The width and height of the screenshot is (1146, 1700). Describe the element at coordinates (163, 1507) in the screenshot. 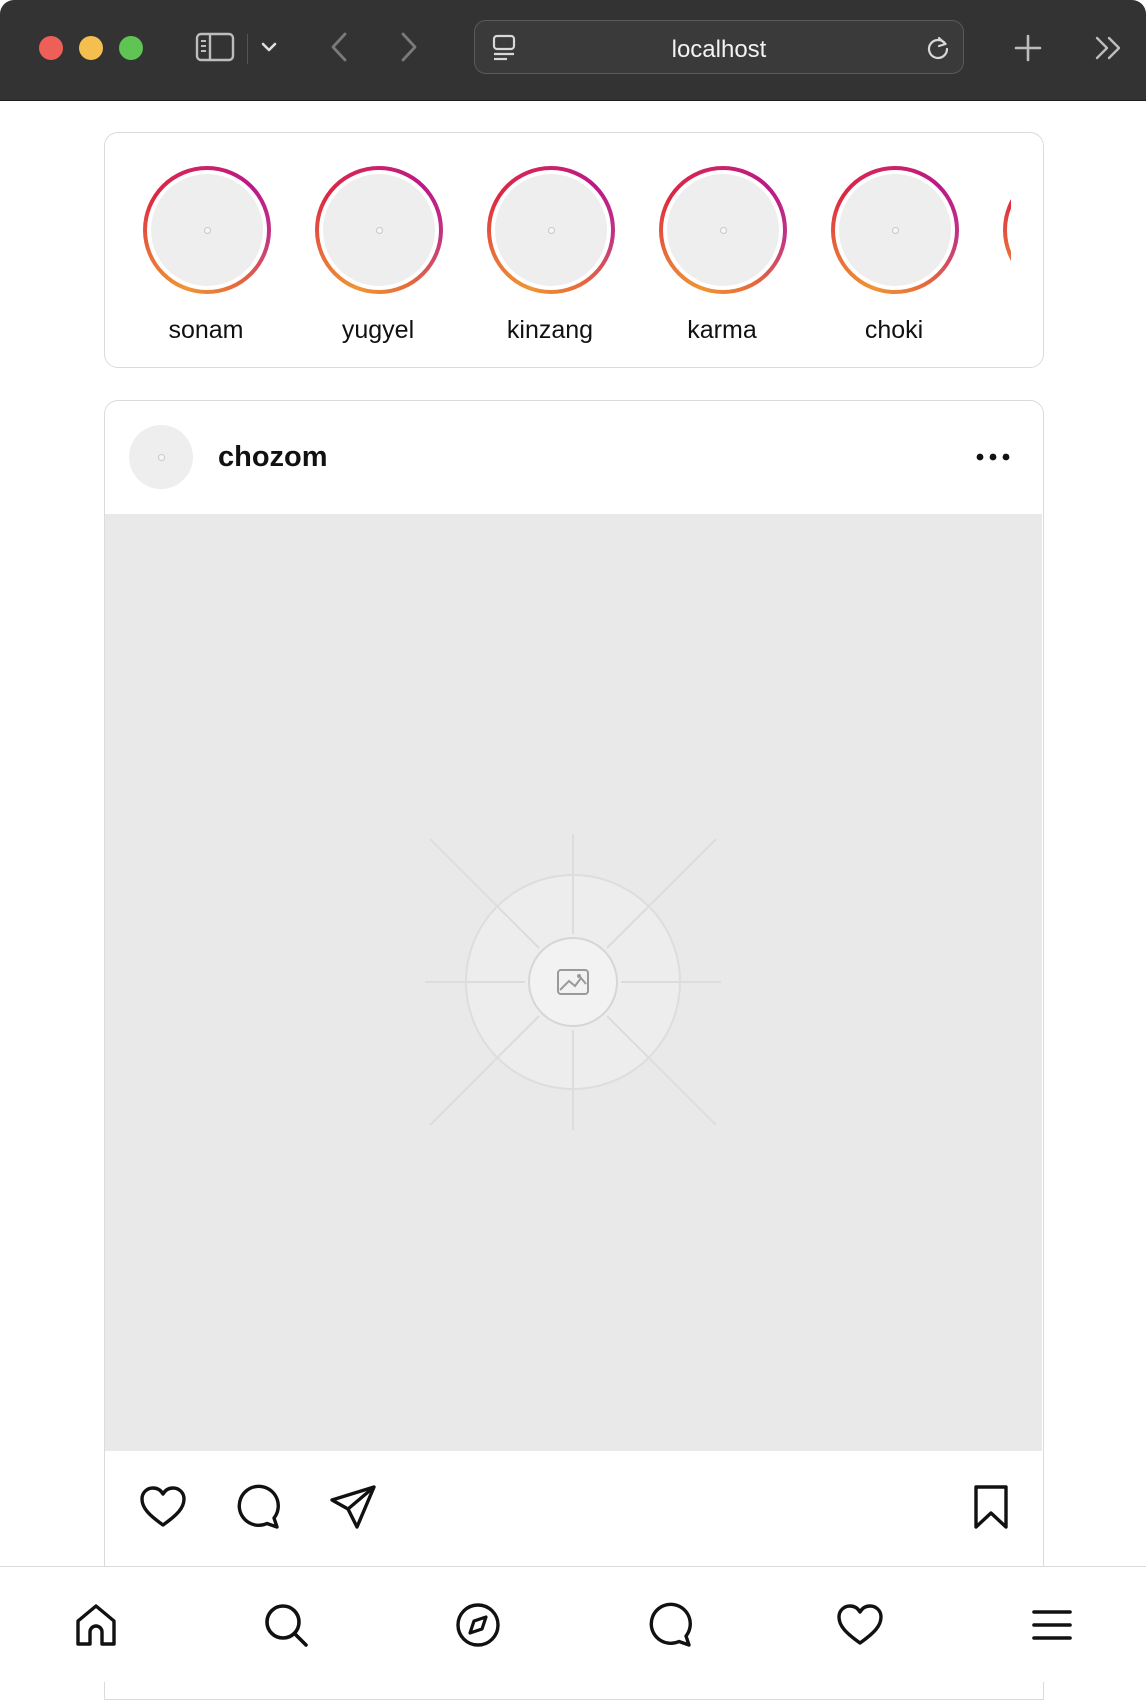

I see `heart-icon` at that location.